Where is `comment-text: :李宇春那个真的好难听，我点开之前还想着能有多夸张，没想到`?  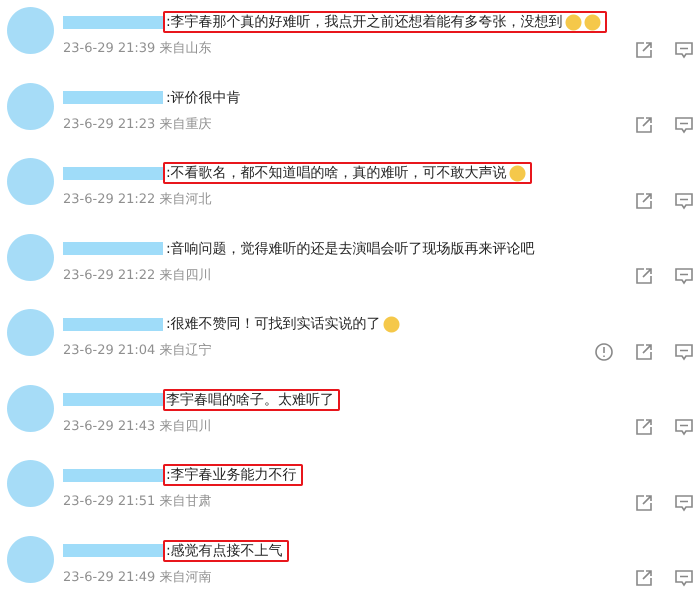
comment-text: :李宇春那个真的好难听，我点开之前还想着能有多夸张，没想到 is located at coordinates (364, 22).